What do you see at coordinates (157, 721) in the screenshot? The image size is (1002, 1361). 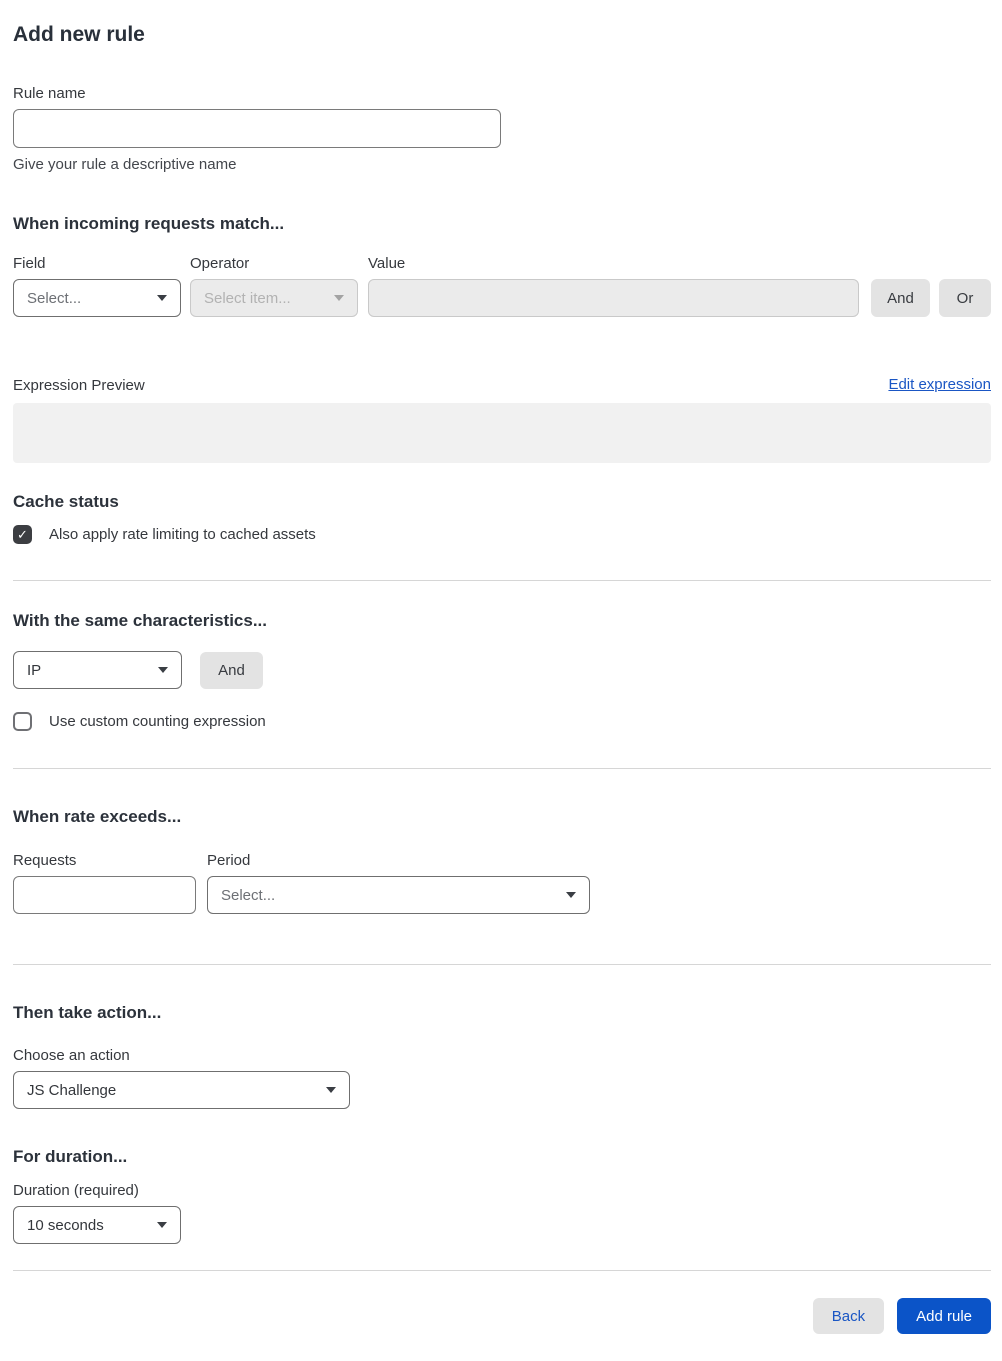 I see `counting-expression-checkbox-label: Use custom counting expression` at bounding box center [157, 721].